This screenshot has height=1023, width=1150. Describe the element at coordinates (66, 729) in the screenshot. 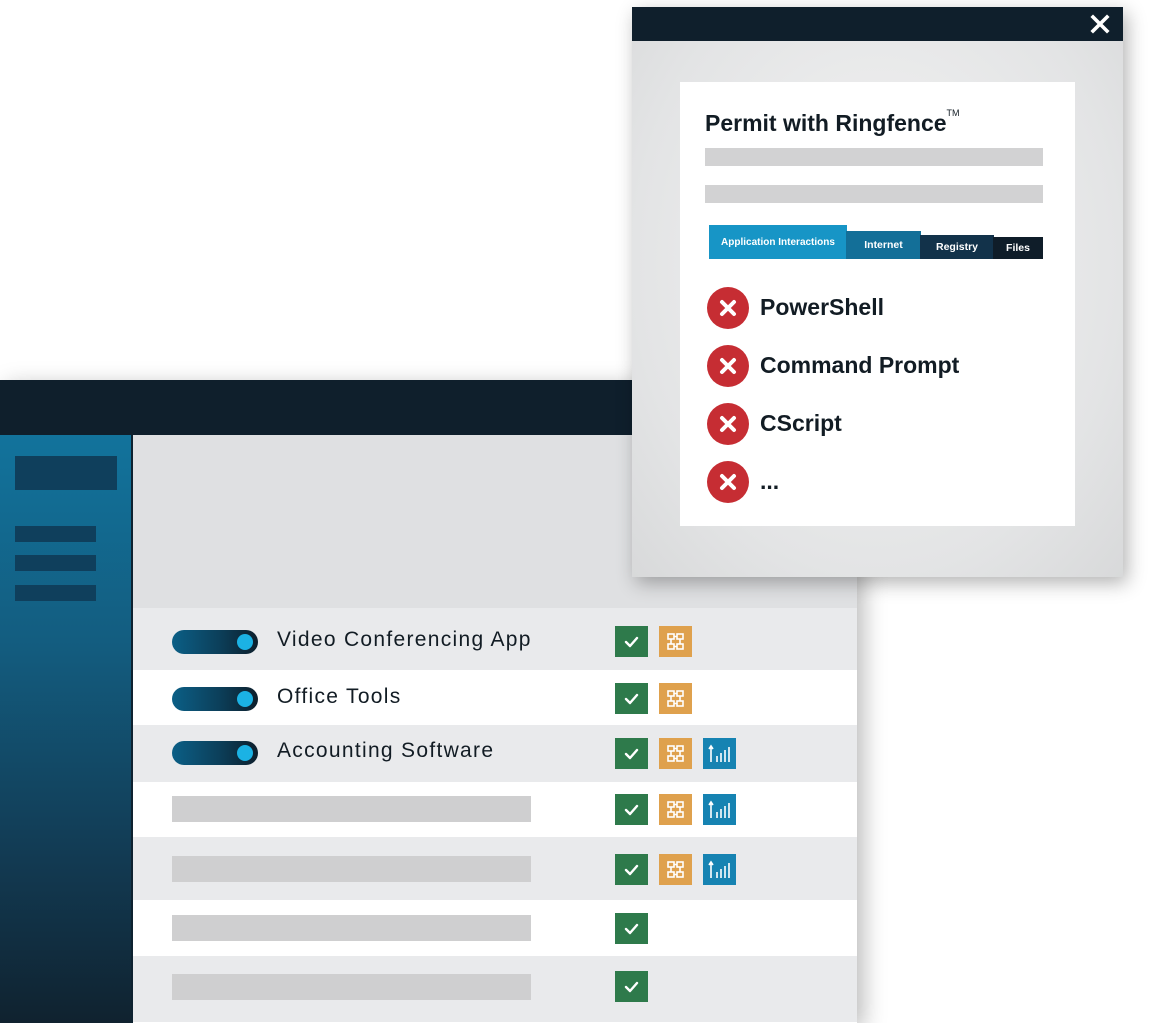

I see `sidebar` at that location.